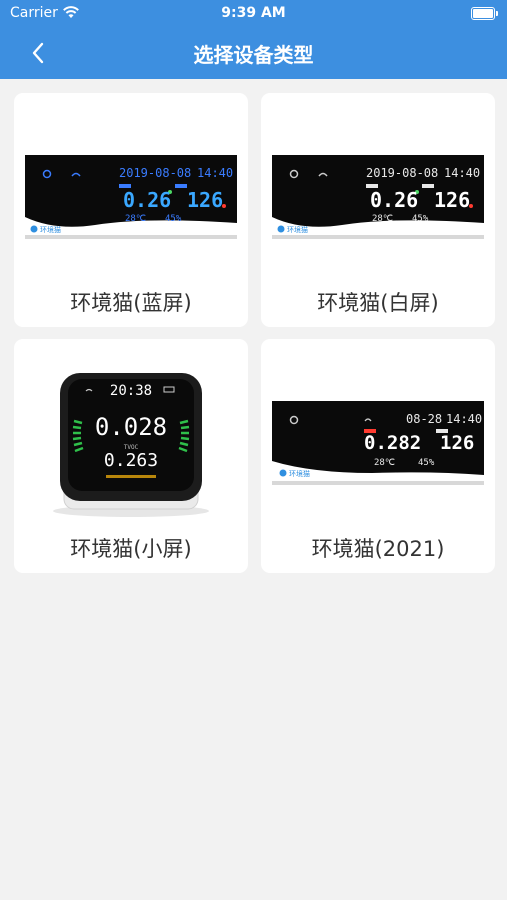  What do you see at coordinates (424, 419) in the screenshot?
I see `screen-date: 08-28` at bounding box center [424, 419].